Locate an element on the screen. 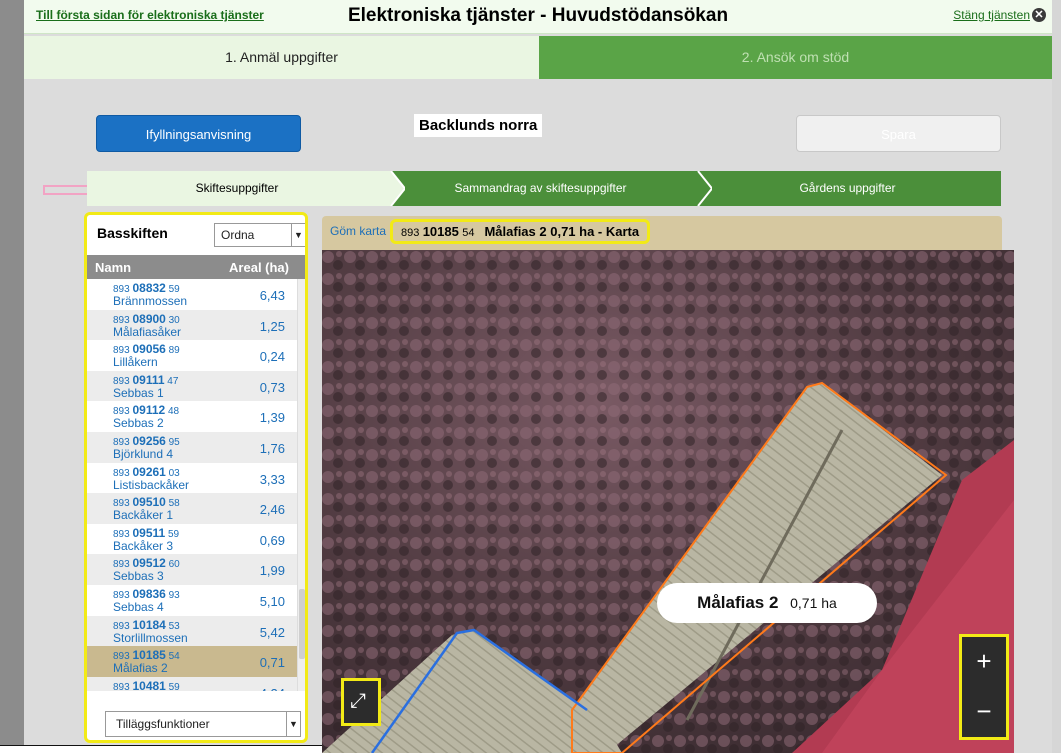 This screenshot has width=1061, height=753. parcel-name: Målafiasåker is located at coordinates (147, 331).